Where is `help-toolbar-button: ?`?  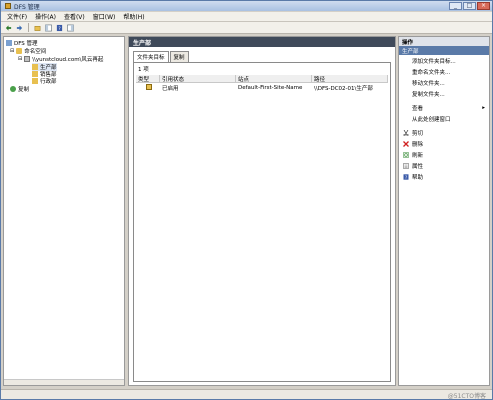 help-toolbar-button: ? is located at coordinates (59, 27).